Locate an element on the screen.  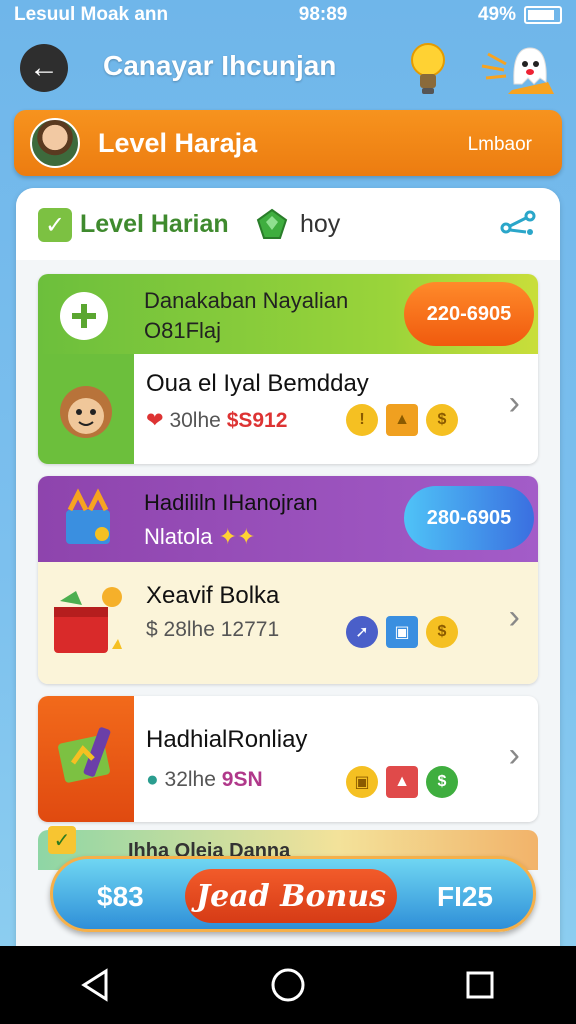
row-meta: ❤ 30lhe $S912 is located at coordinates (216, 420).